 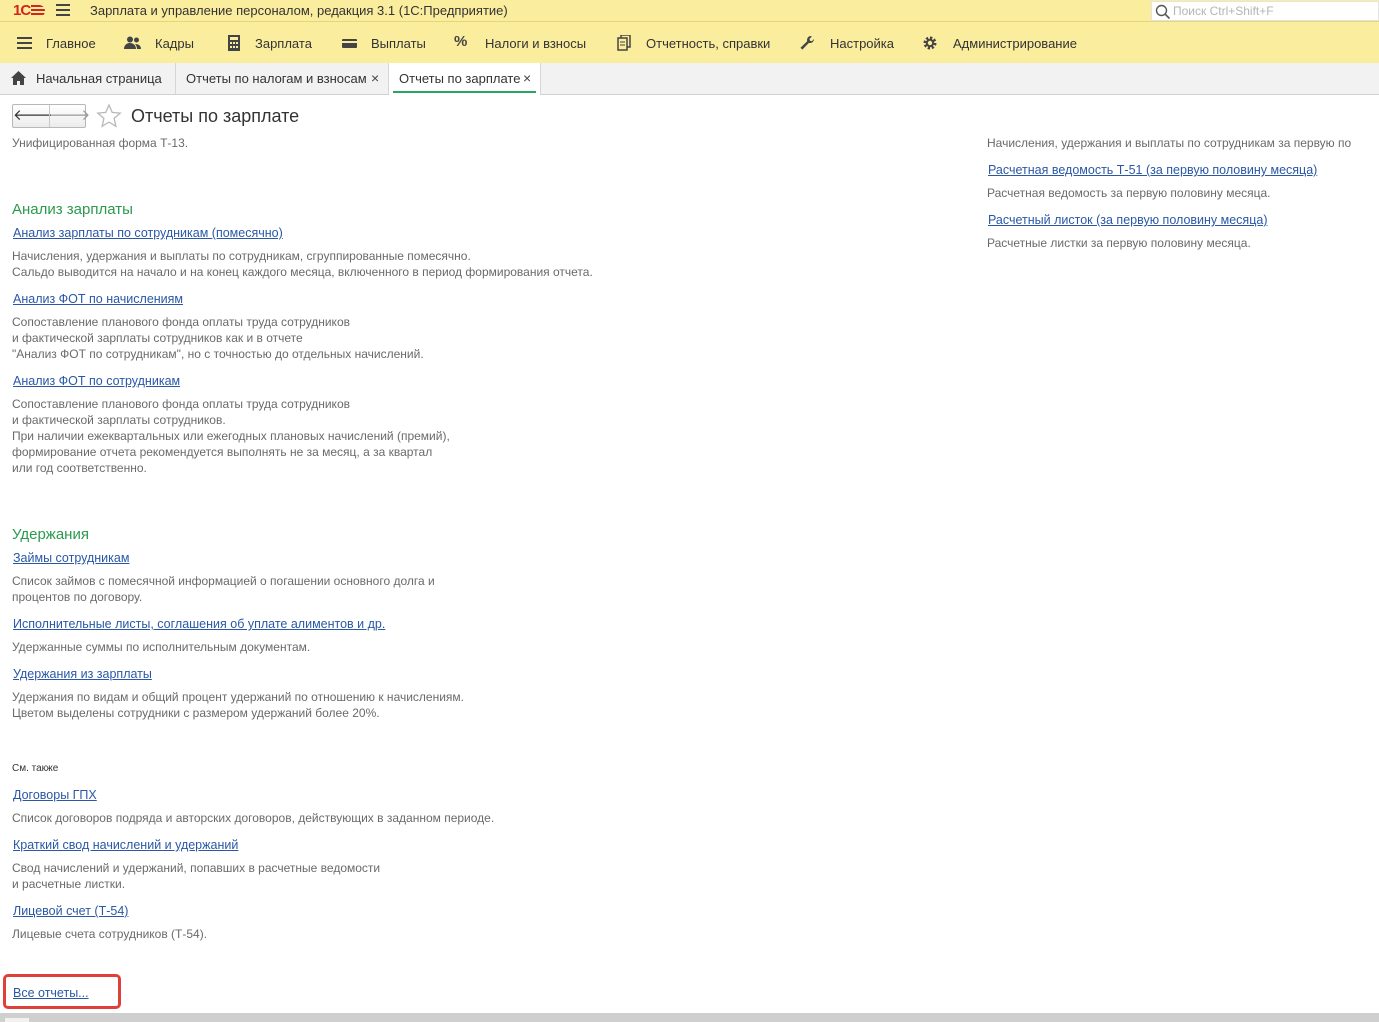 I want to click on wrench-icon, so click(x=807, y=43).